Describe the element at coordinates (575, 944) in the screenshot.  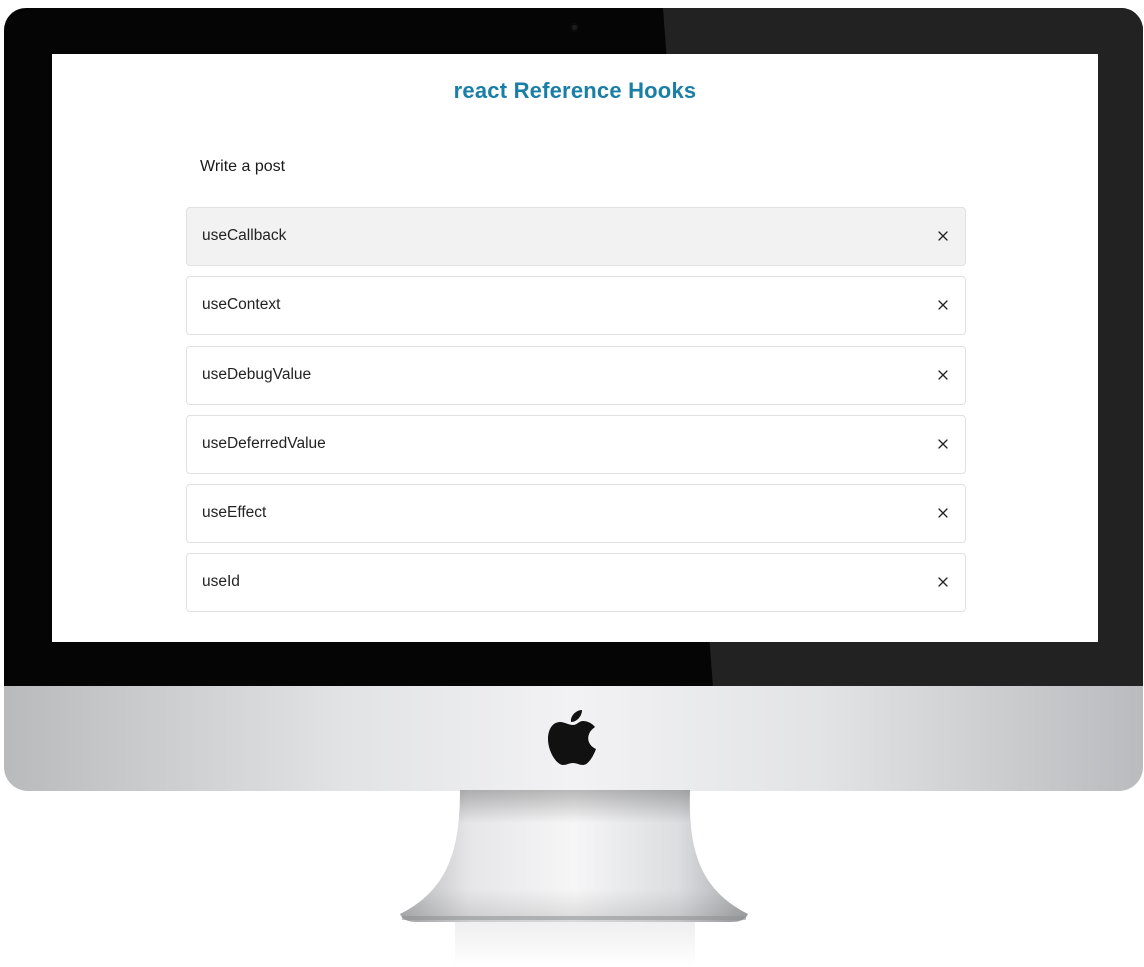
I see `stand-reflection` at that location.